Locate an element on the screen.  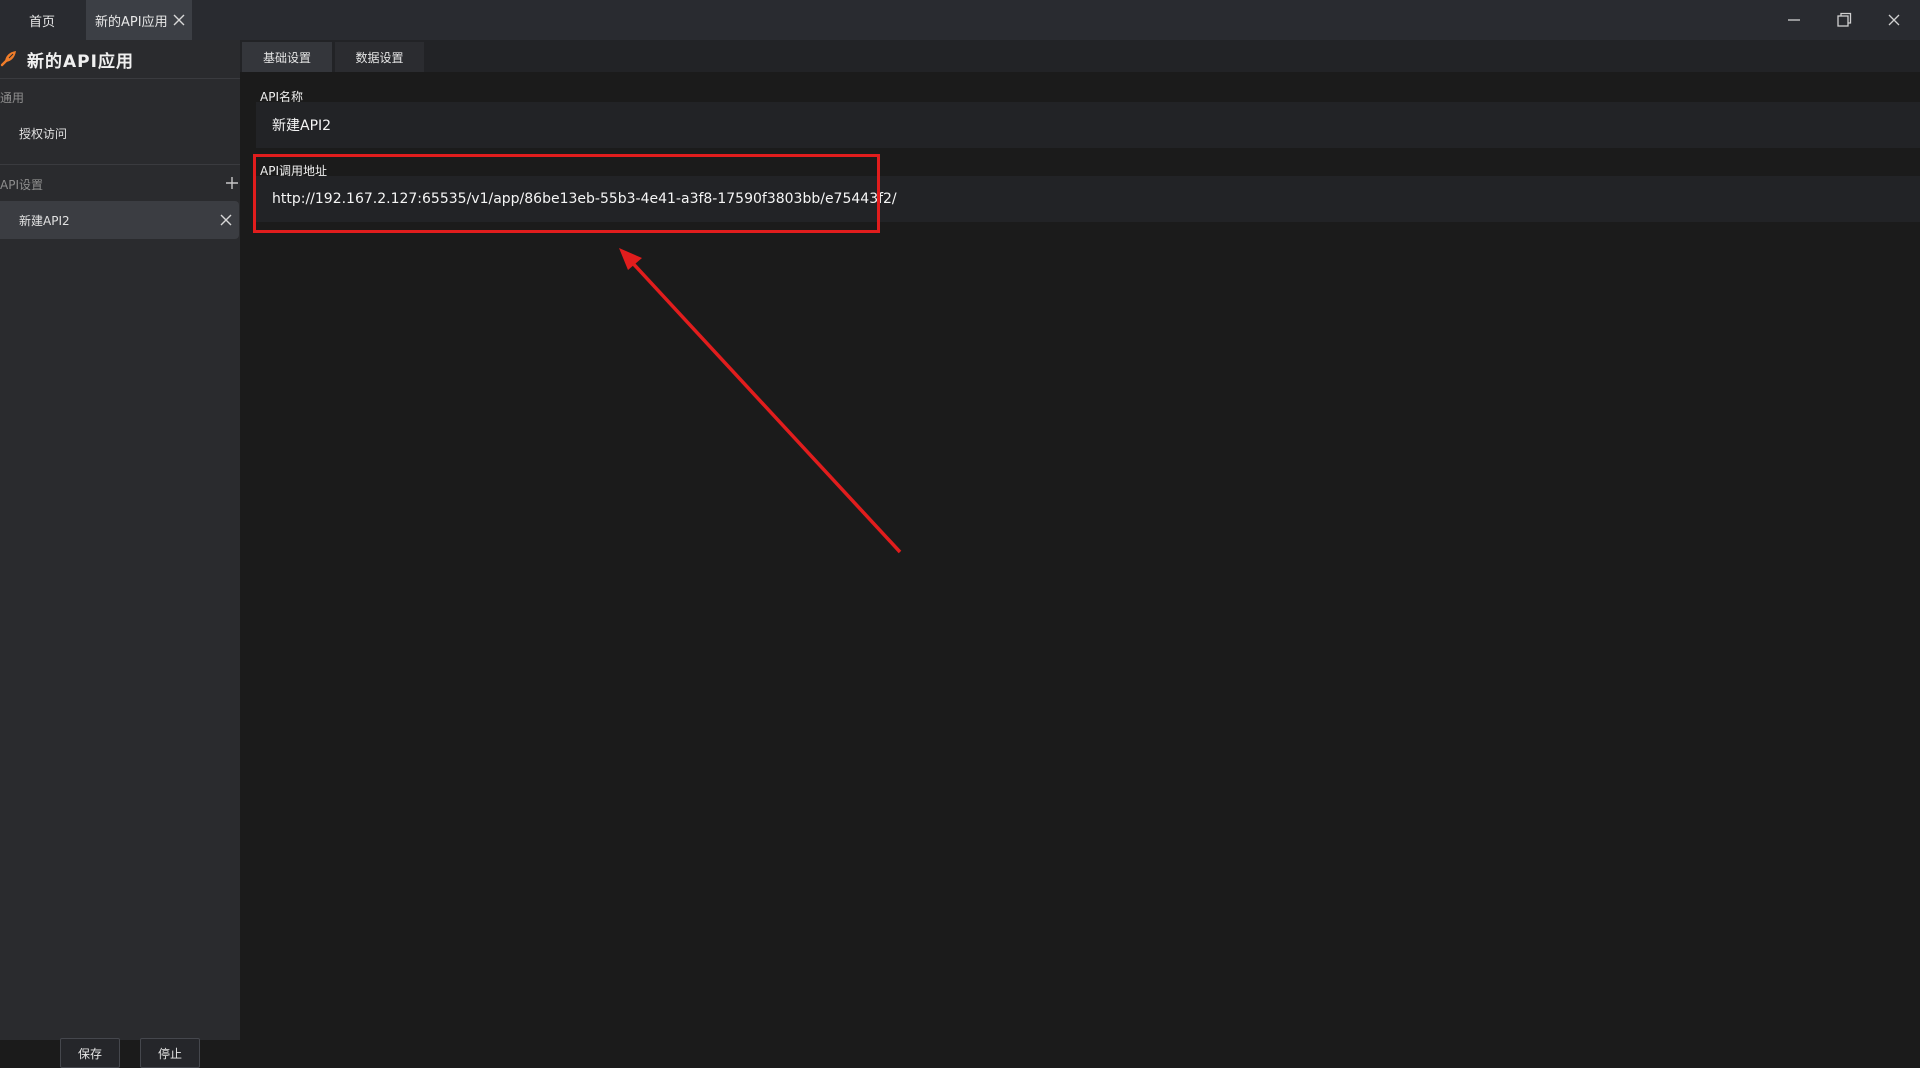
sidebar-item-authorized-access: 授权访问 is located at coordinates (120, 133).